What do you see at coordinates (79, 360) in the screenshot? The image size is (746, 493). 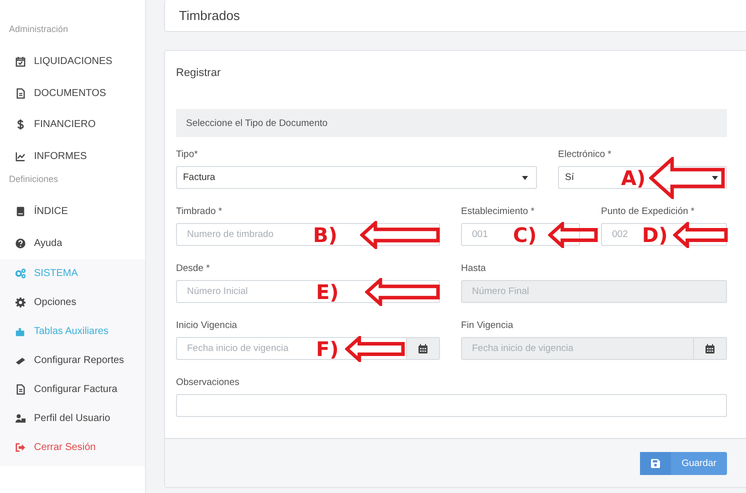 I see `sidebar-item: Configurar Reportes` at bounding box center [79, 360].